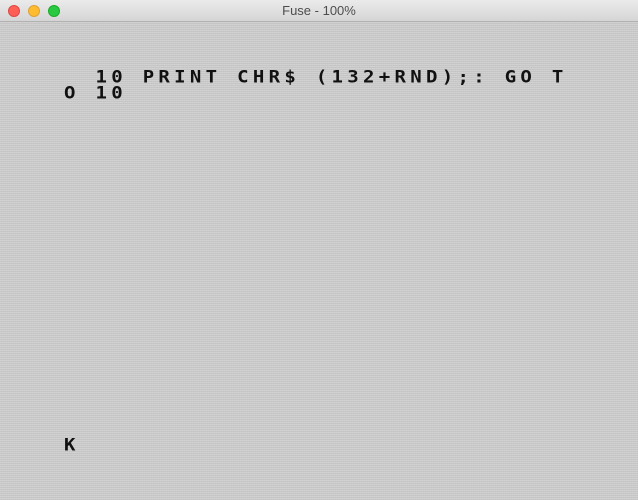 This screenshot has height=500, width=638. I want to click on basic-line-1: 10 PRINT CHR$ (132+RND);: GO T, so click(316, 77).